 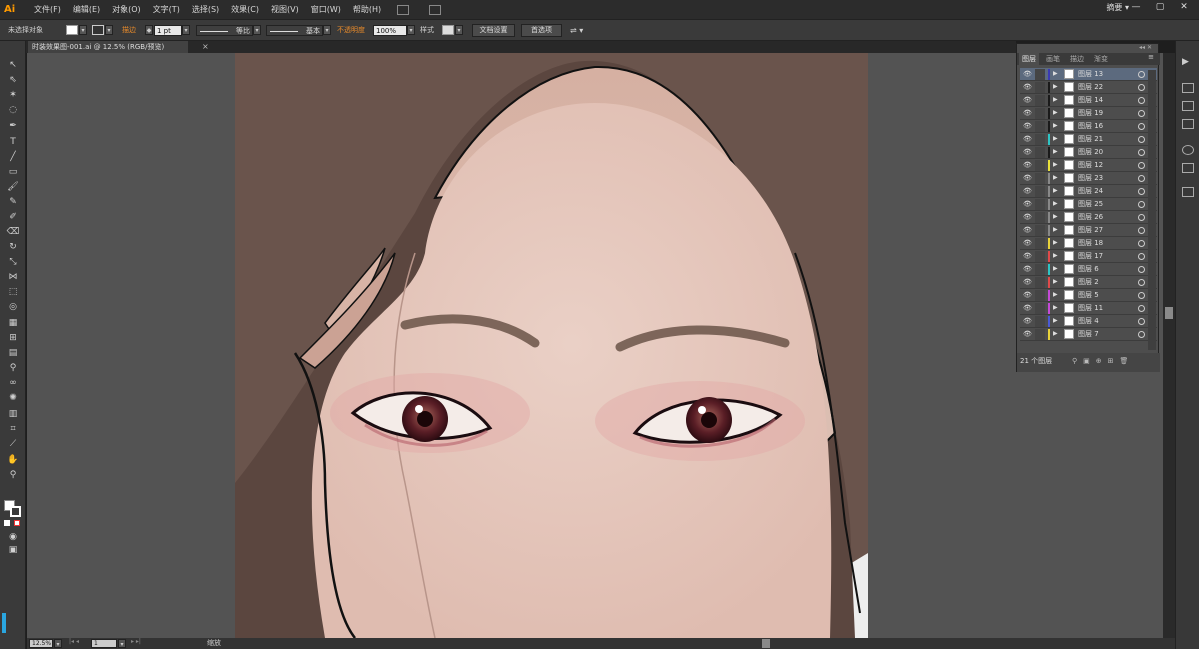 I want to click on layer-name: 图层 16, so click(x=1090, y=126).